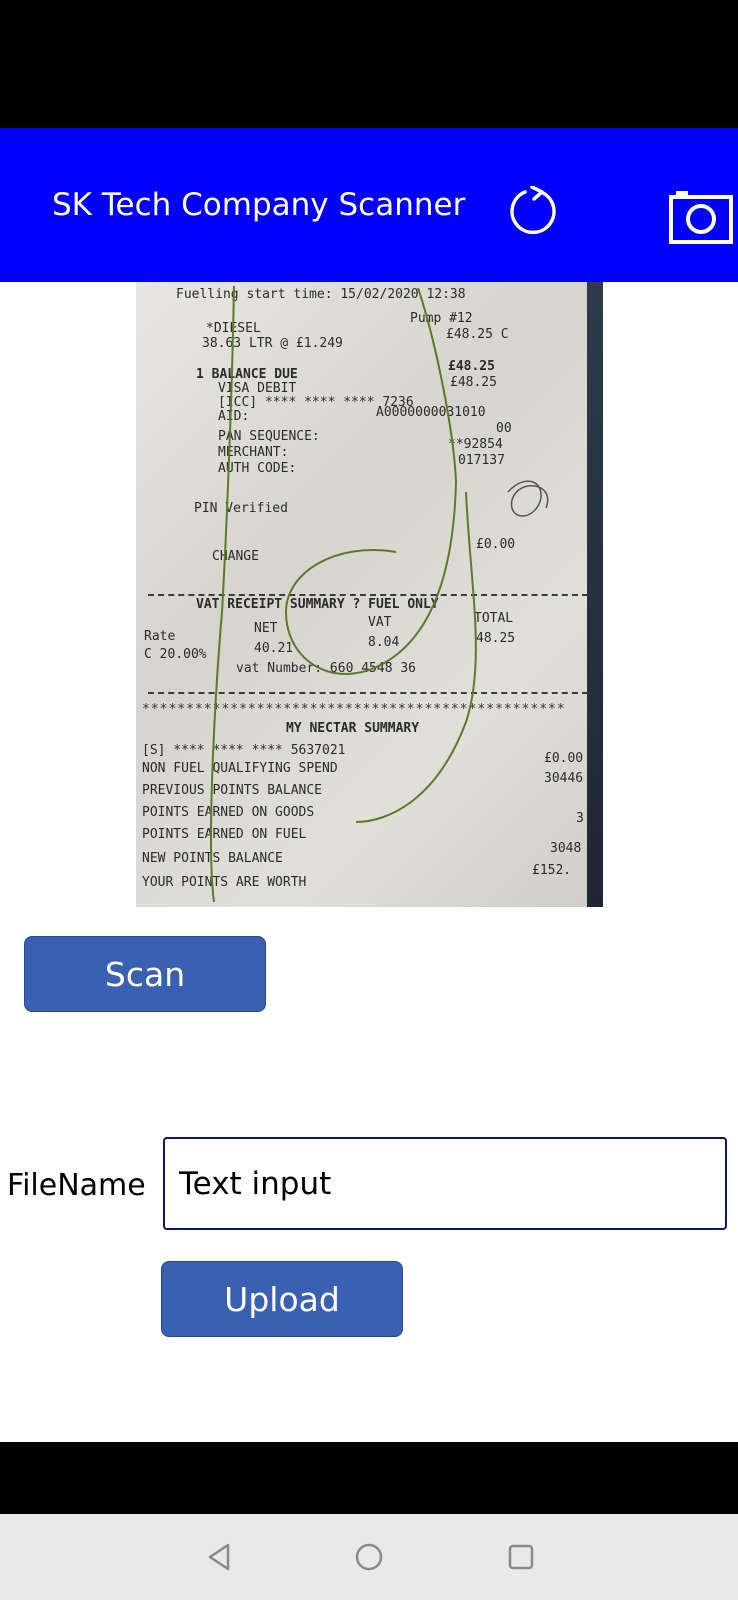  I want to click on receipt-line: 30446, so click(564, 778).